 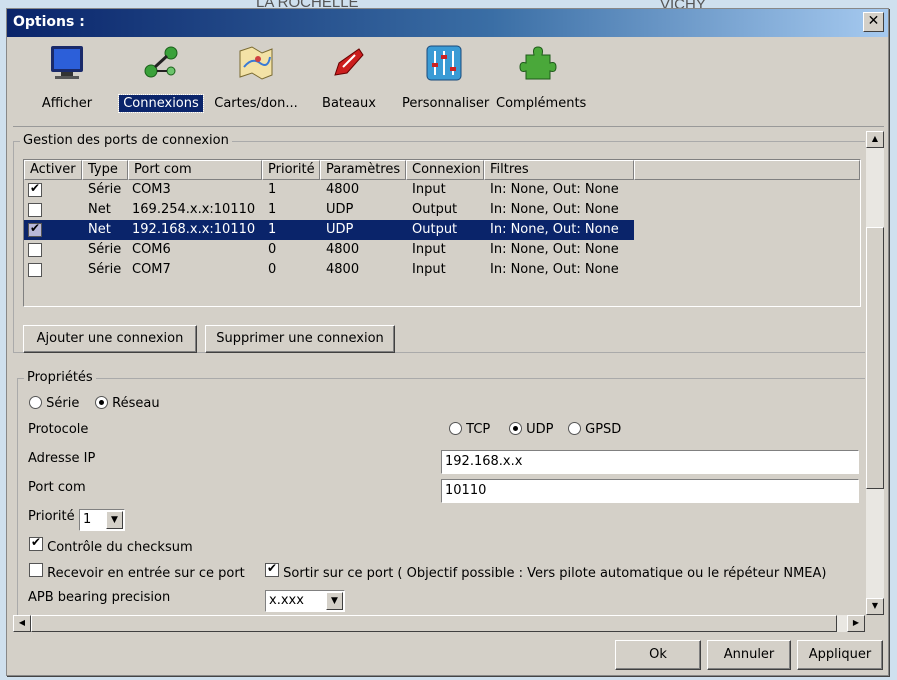 I want to click on table-row: Série COM7 0 4800 Input In: None, Out: None, so click(x=329, y=270).